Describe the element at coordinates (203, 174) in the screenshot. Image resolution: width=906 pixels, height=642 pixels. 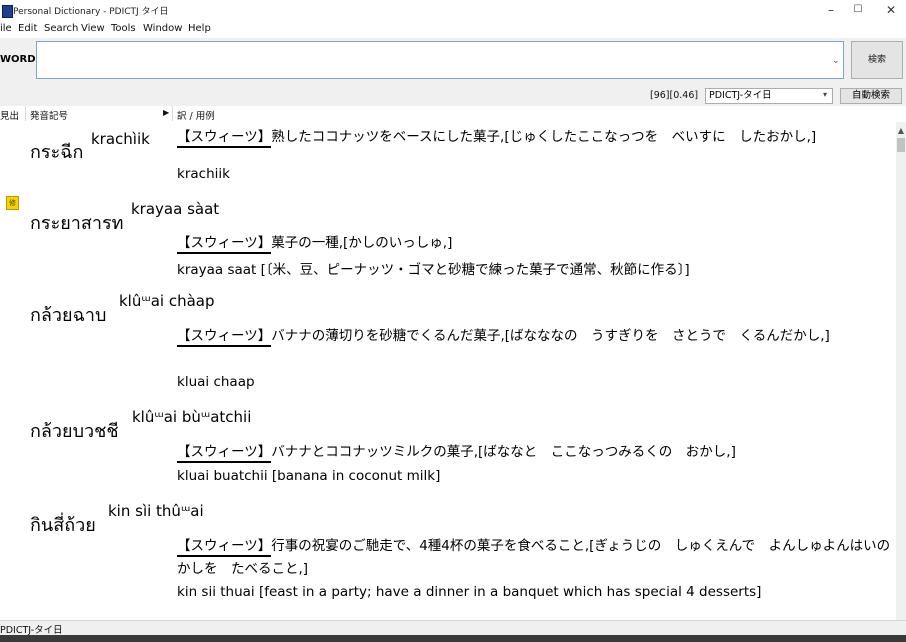
I see `entry-romanization: krachiik` at that location.